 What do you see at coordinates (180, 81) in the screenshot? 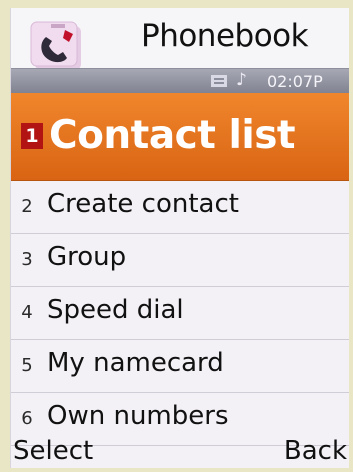
I see `status-bar: ♪ 02:07P` at bounding box center [180, 81].